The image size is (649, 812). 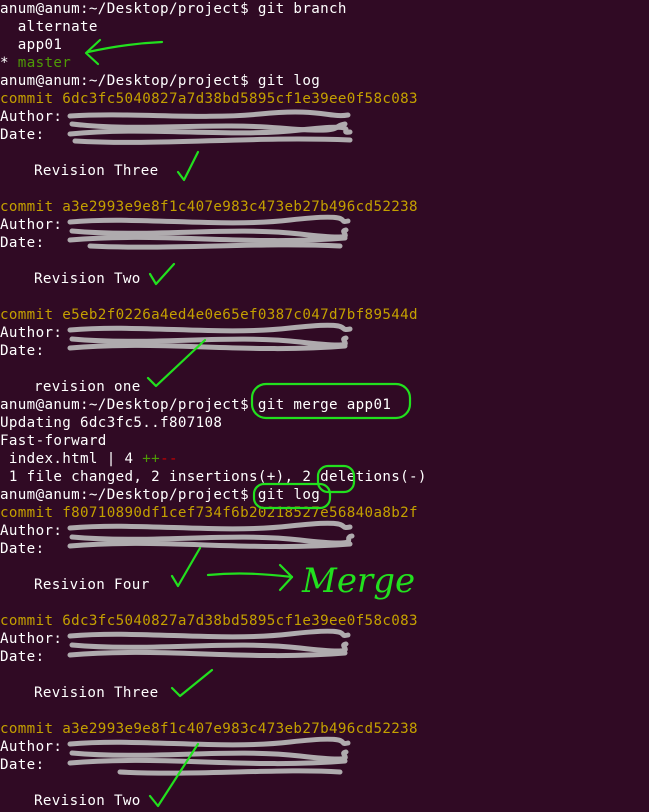 I want to click on branch-item: app01, so click(x=31, y=45).